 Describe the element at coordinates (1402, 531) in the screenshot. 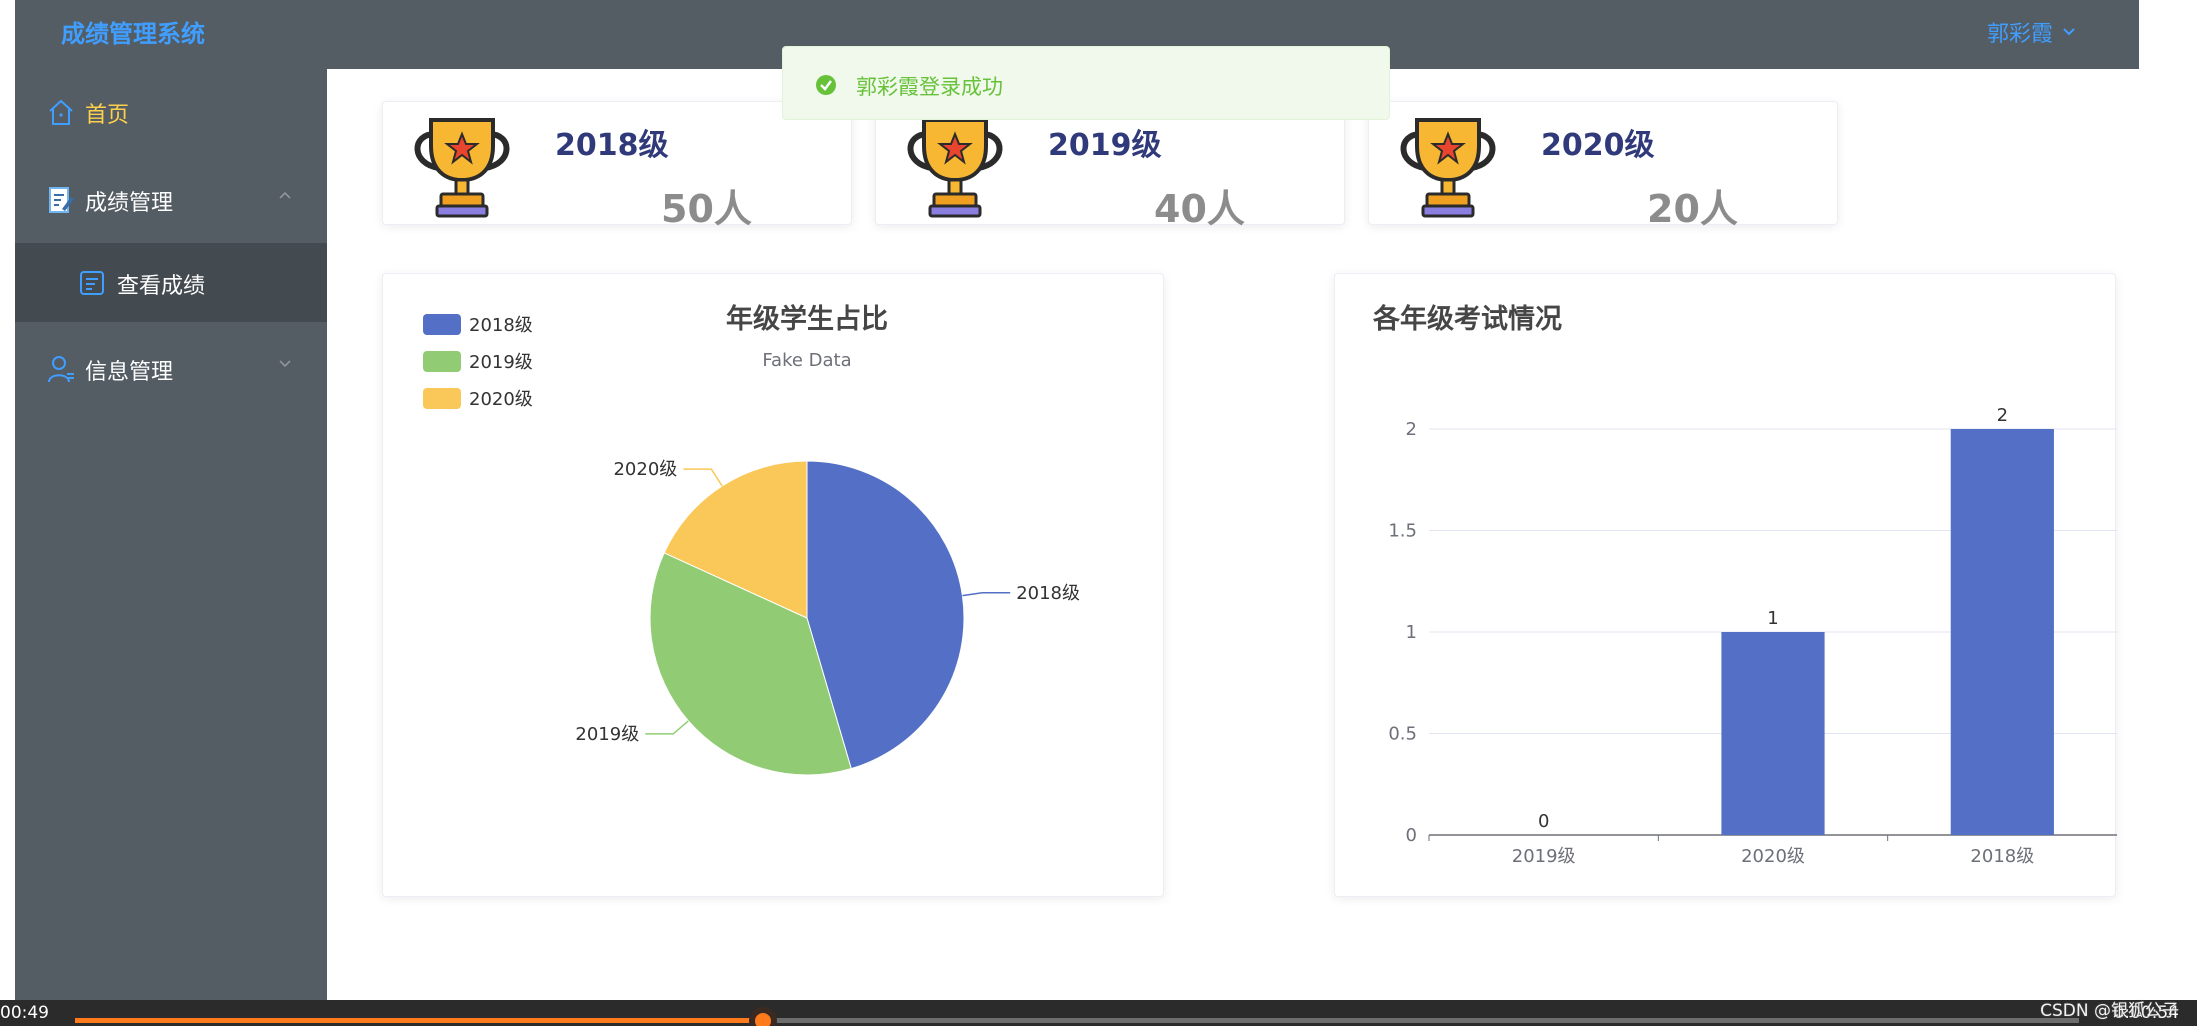

I see `y-tick-label: 1.5` at that location.